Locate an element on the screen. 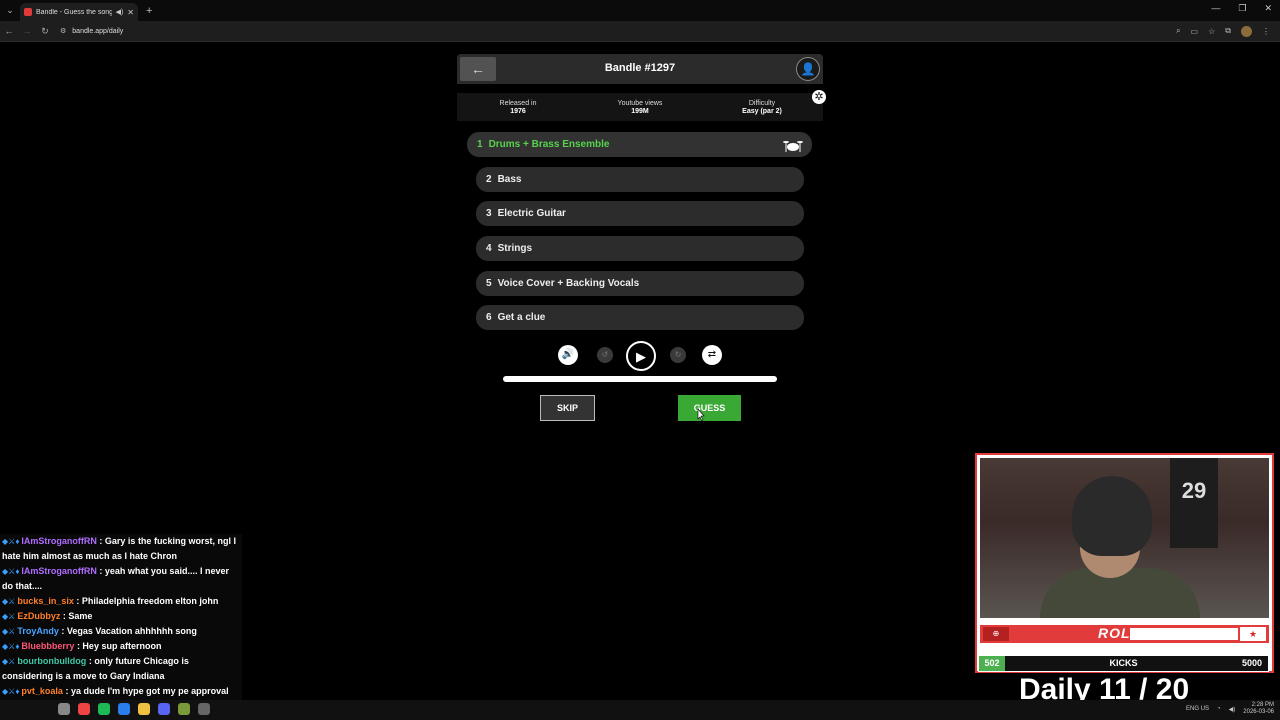 Image resolution: width=1280 pixels, height=720 pixels. webcam-feed: 29 is located at coordinates (1124, 538).